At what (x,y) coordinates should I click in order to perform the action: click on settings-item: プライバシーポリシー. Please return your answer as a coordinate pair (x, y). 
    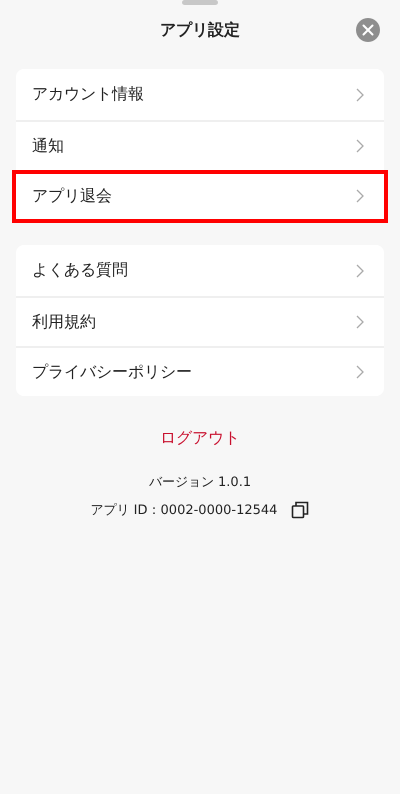
    Looking at the image, I should click on (200, 371).